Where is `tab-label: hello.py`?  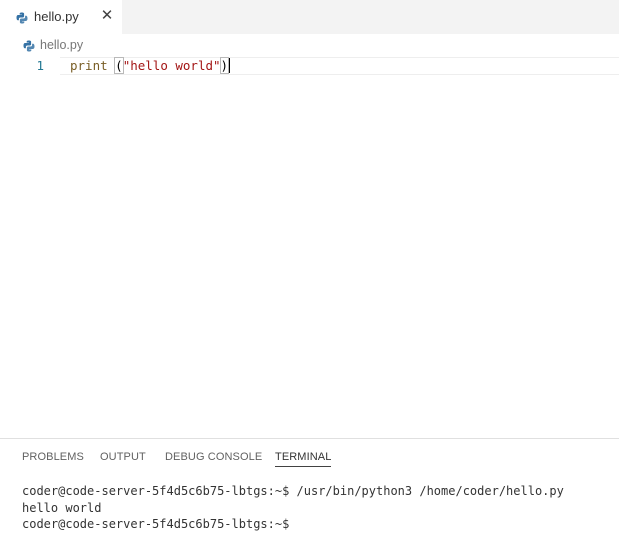
tab-label: hello.py is located at coordinates (56, 16).